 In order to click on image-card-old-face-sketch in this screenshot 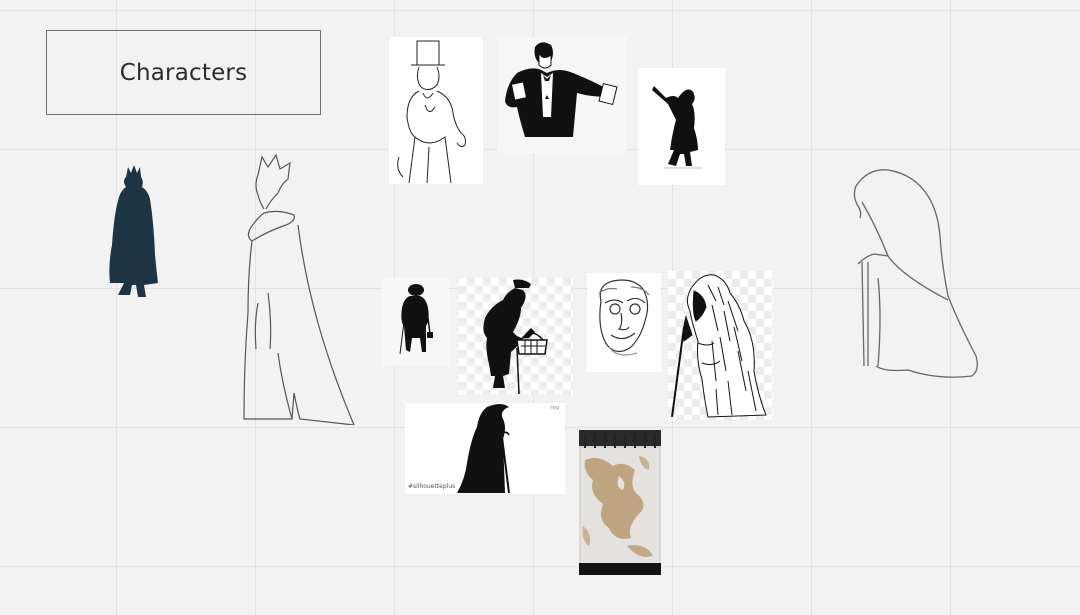, I will do `click(624, 322)`.